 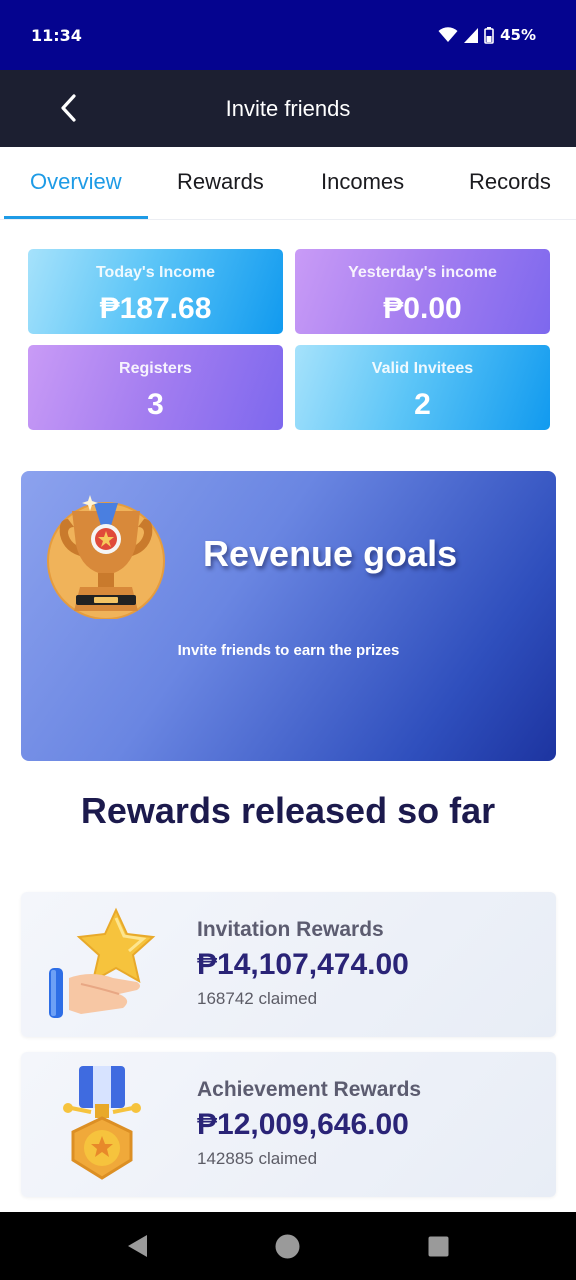 What do you see at coordinates (155, 404) in the screenshot?
I see `registers-value: 3` at bounding box center [155, 404].